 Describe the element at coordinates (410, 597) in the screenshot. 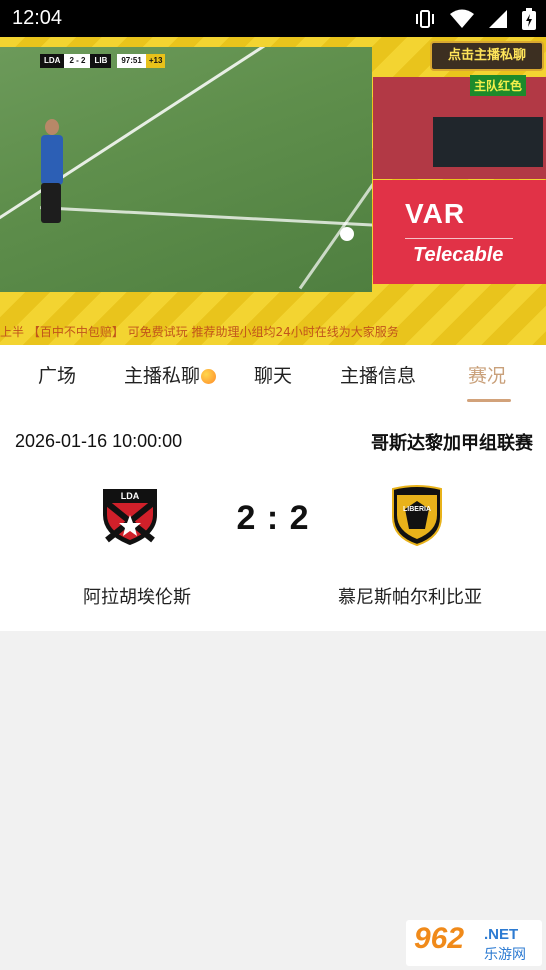

I see `away-team-name: 慕尼斯帕尔利比亚` at that location.